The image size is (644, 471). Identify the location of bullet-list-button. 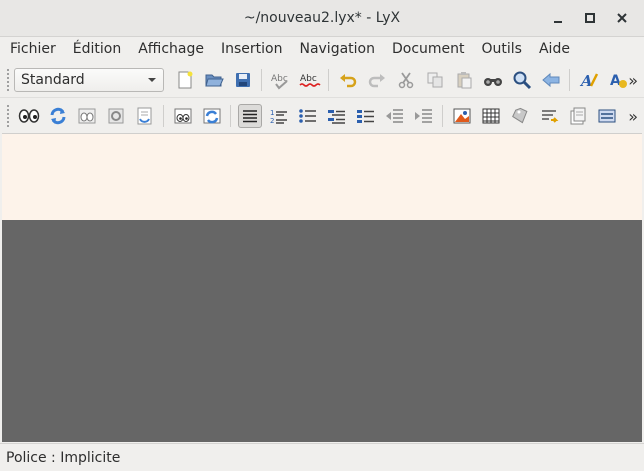
(308, 116).